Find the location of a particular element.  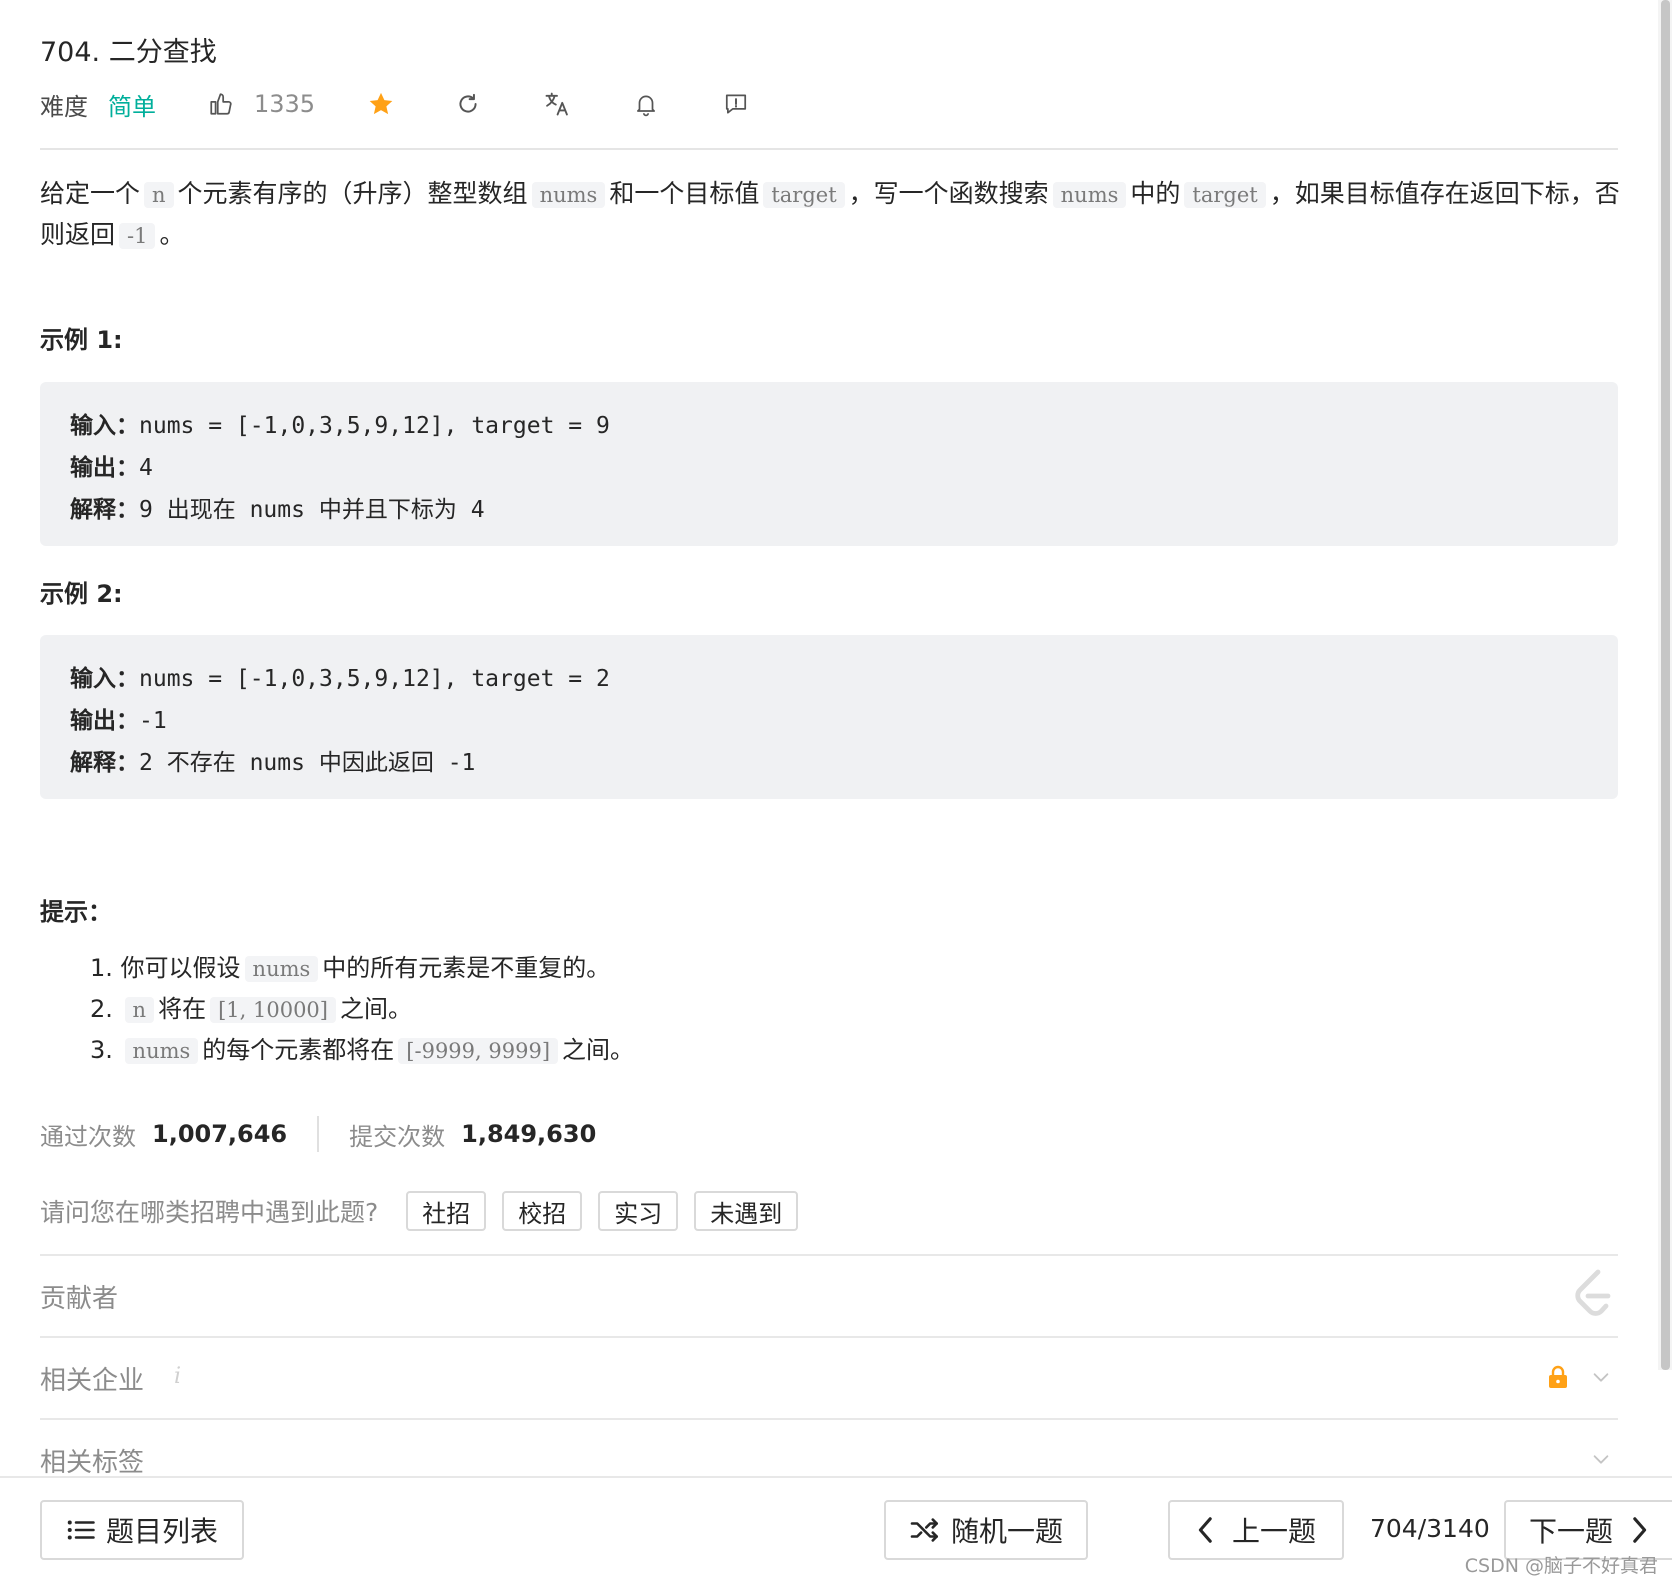

star-icon is located at coordinates (381, 103).